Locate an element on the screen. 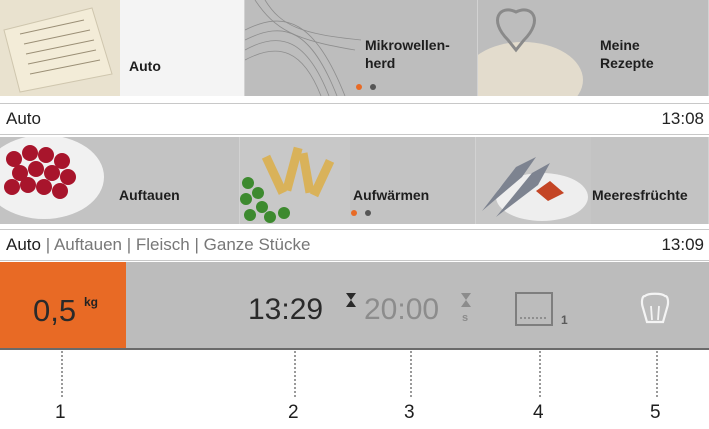 Image resolution: width=709 pixels, height=429 pixels. duration-value: 20:00 is located at coordinates (401, 310).